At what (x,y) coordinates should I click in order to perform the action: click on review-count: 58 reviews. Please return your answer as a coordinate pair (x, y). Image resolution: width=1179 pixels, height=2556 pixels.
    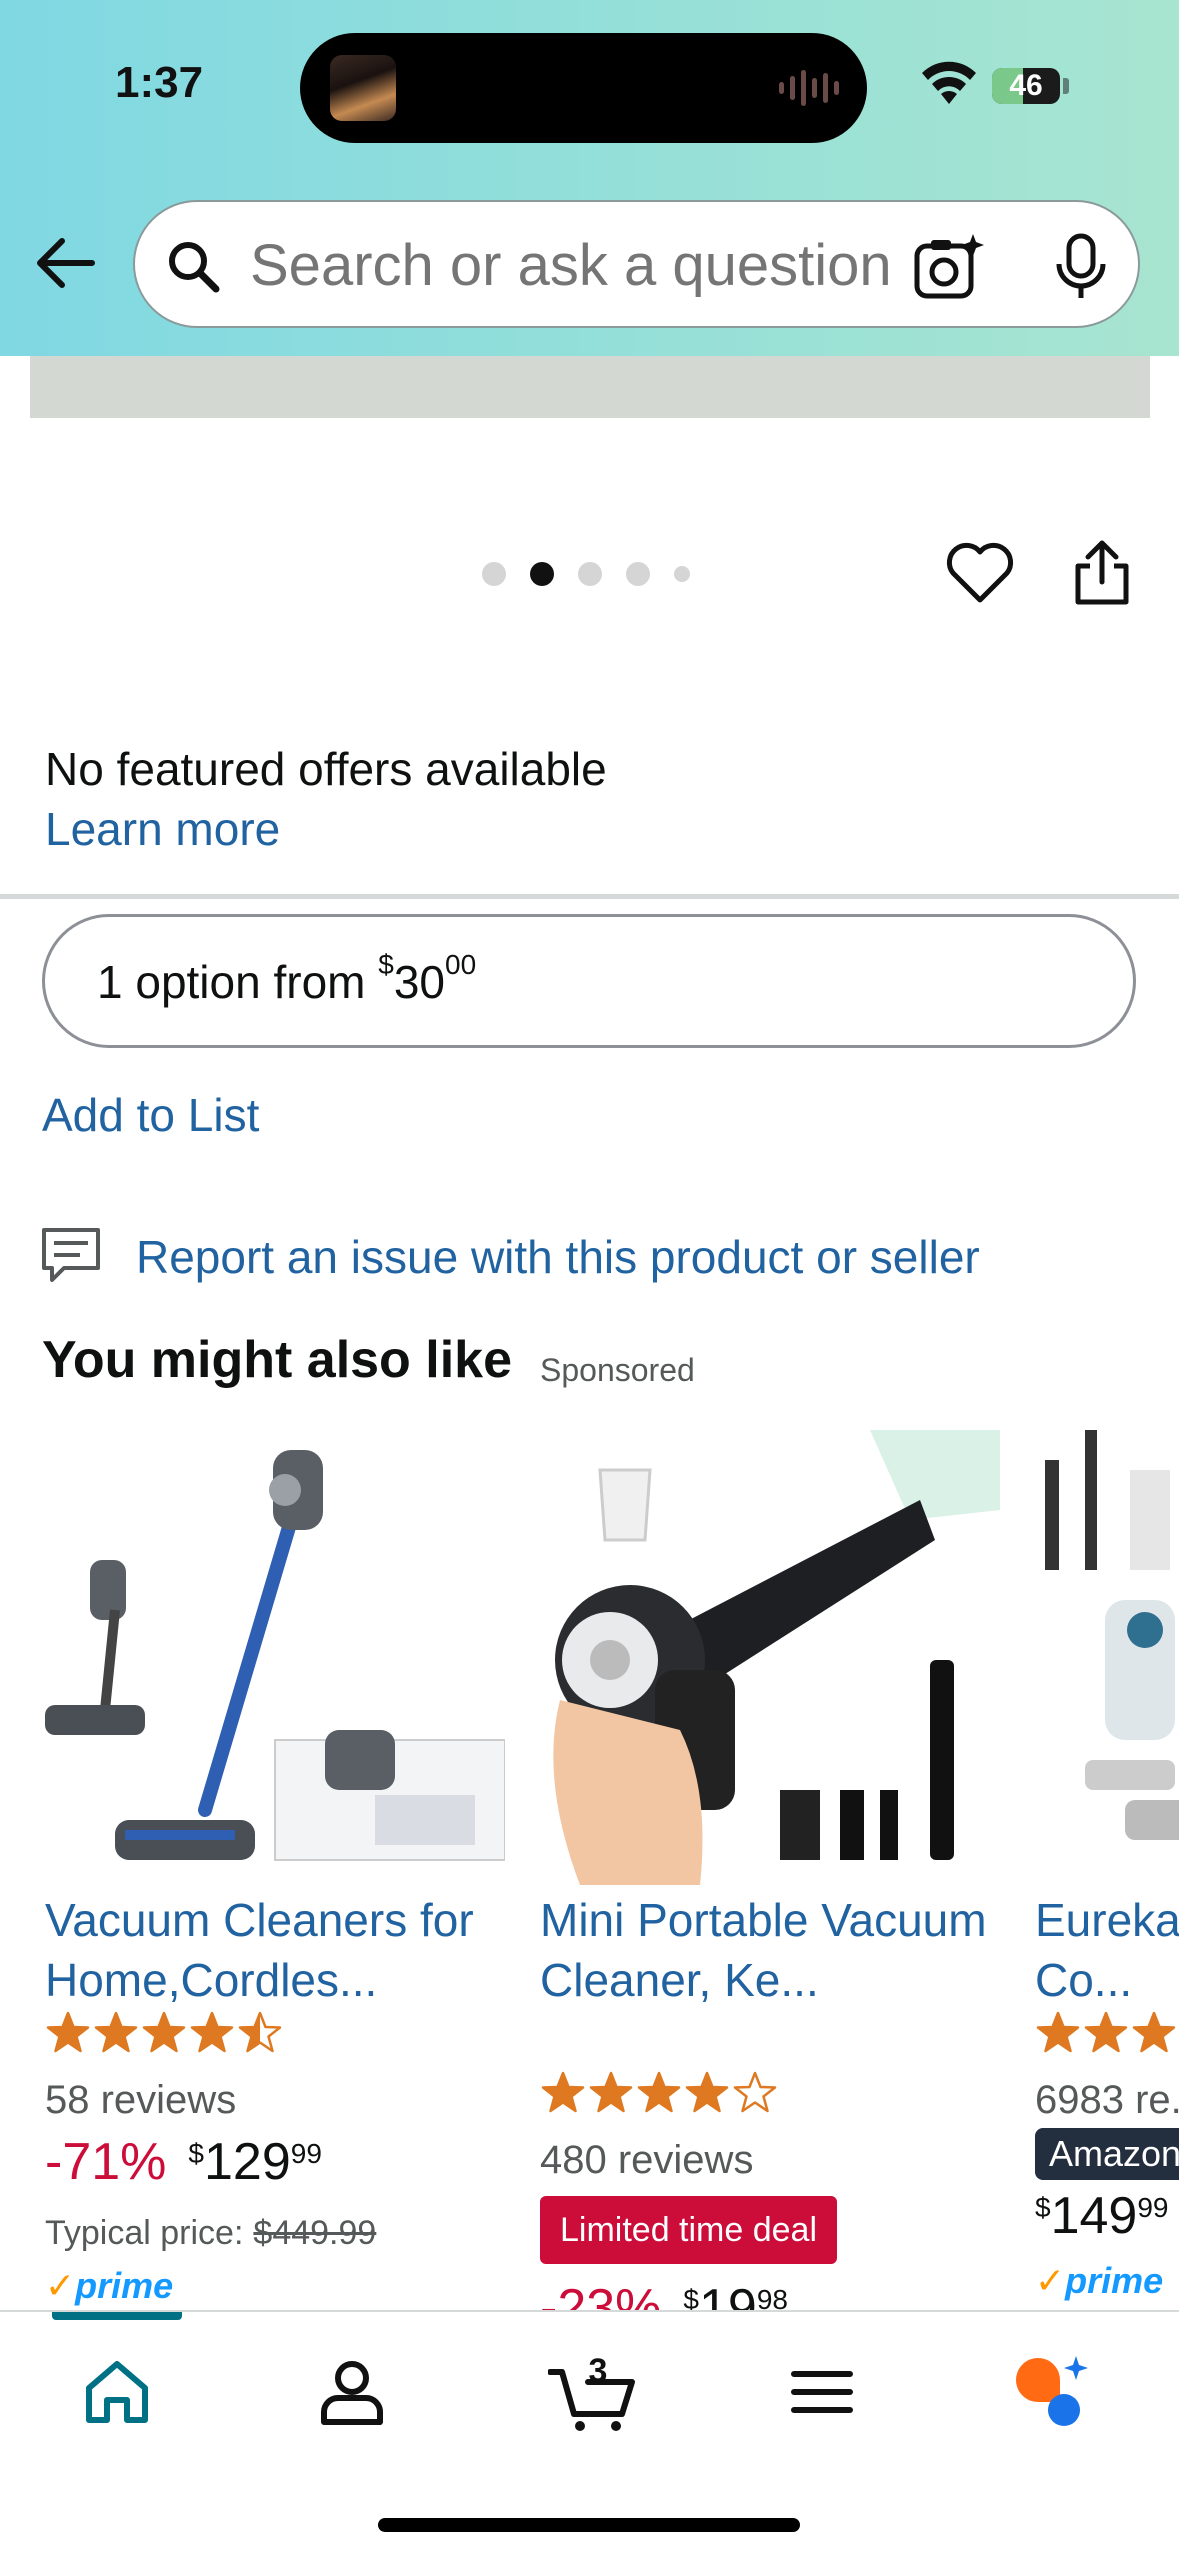
    Looking at the image, I should click on (141, 2100).